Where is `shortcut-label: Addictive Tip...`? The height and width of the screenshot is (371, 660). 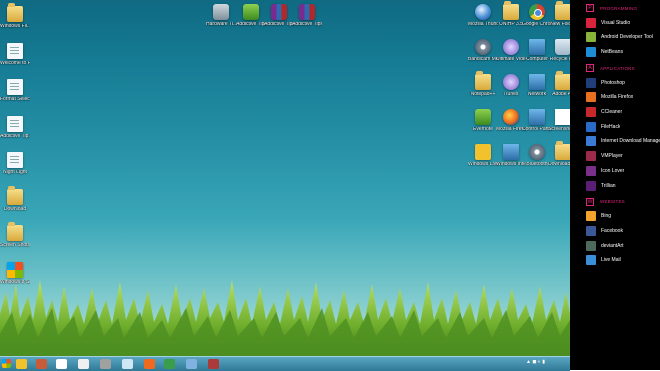 shortcut-label: Addictive Tip... is located at coordinates (15, 136).